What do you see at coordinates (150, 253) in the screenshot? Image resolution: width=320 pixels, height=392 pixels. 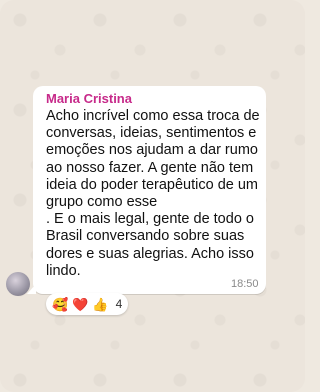 I see `message-line: dores e suas alegrias. Acho isso` at bounding box center [150, 253].